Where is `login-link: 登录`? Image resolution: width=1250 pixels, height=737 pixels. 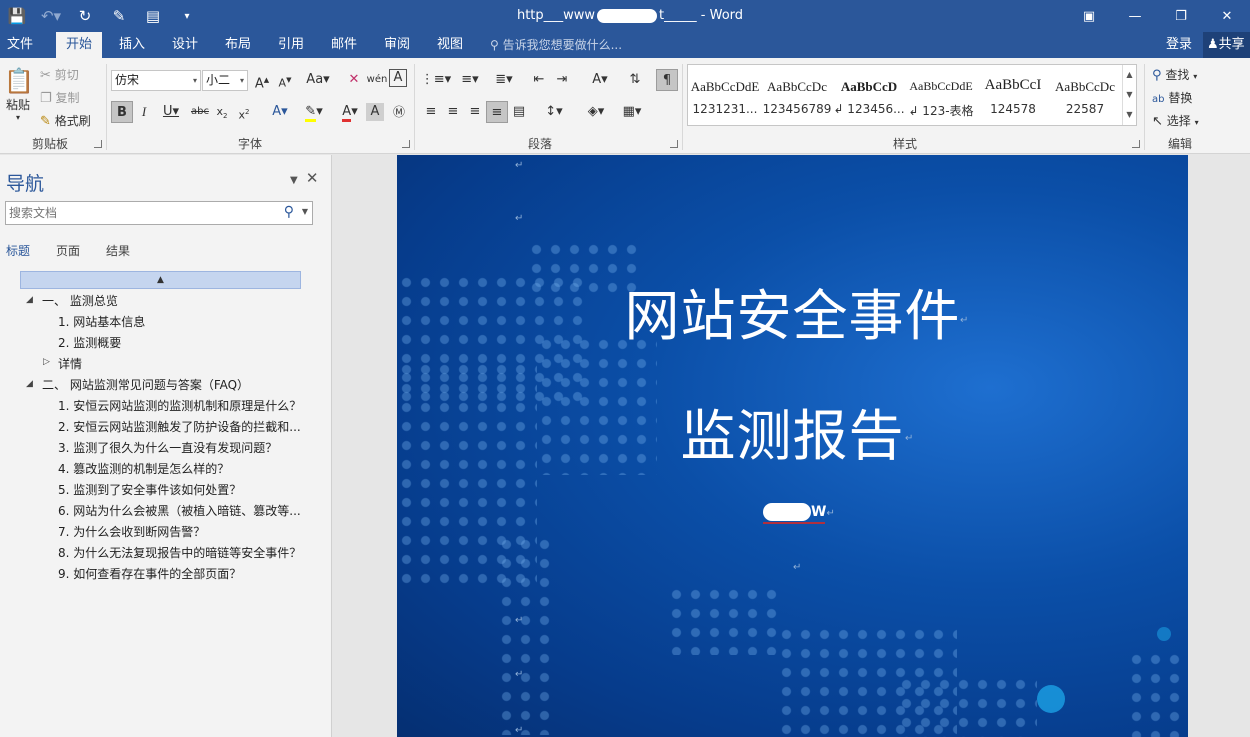
login-link: 登录 is located at coordinates (1179, 45).